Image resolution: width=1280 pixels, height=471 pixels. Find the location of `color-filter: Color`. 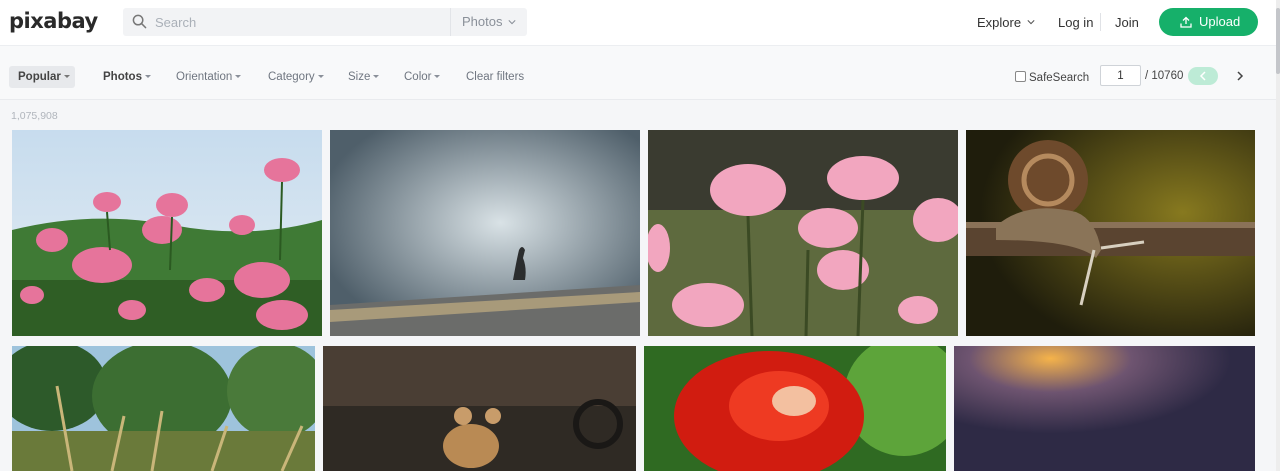

color-filter: Color is located at coordinates (422, 77).